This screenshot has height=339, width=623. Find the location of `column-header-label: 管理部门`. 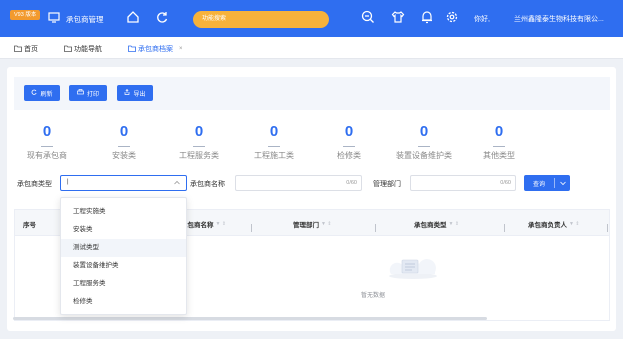

column-header-label: 管理部门 is located at coordinates (306, 225).